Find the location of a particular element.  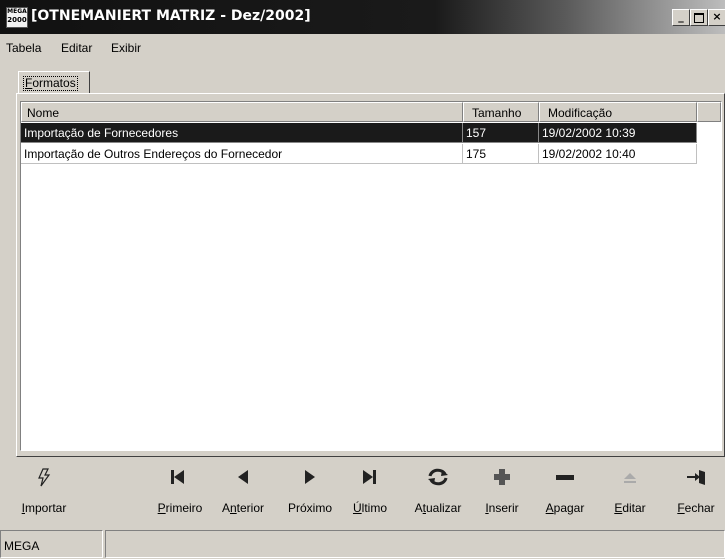

plus-icon is located at coordinates (502, 477).